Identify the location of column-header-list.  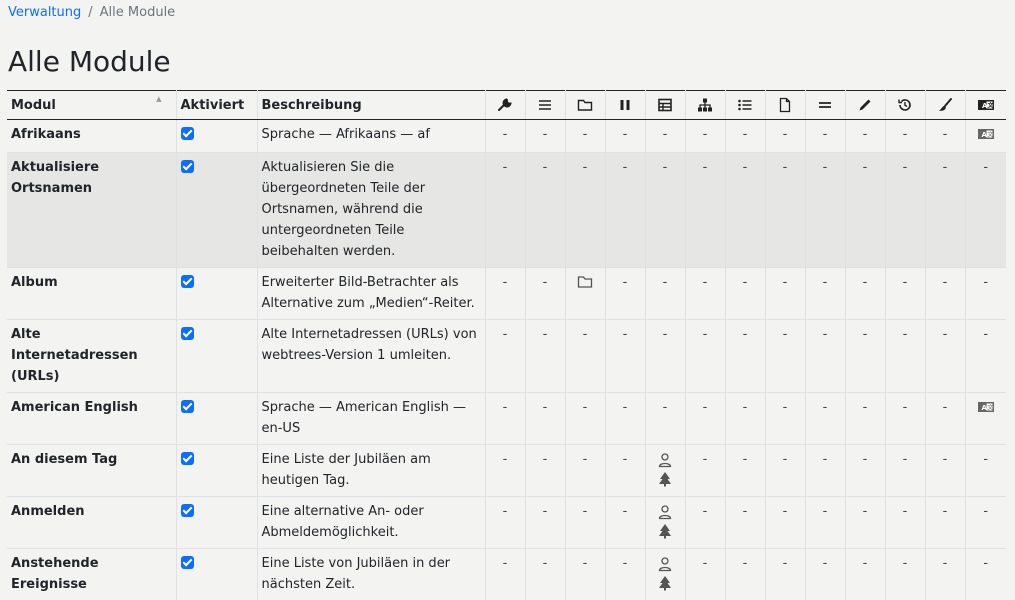
(745, 105).